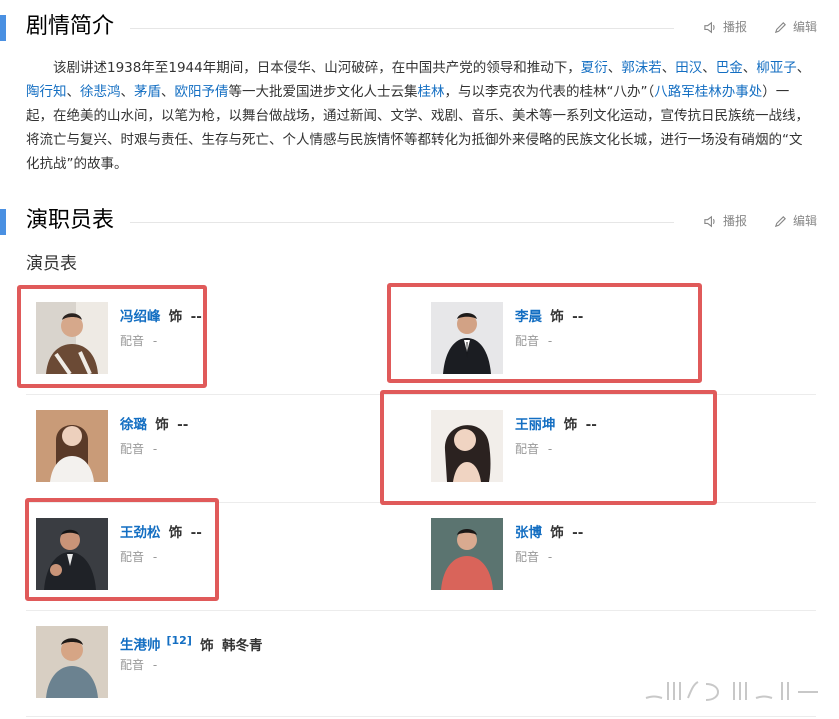  I want to click on actor-name-link: 张博, so click(528, 533).